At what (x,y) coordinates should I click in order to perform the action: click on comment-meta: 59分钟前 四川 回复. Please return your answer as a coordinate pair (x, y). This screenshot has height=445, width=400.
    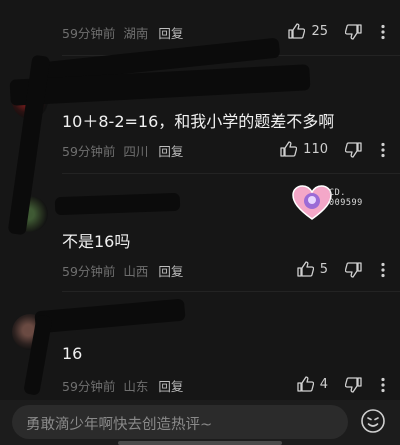
    Looking at the image, I should click on (122, 150).